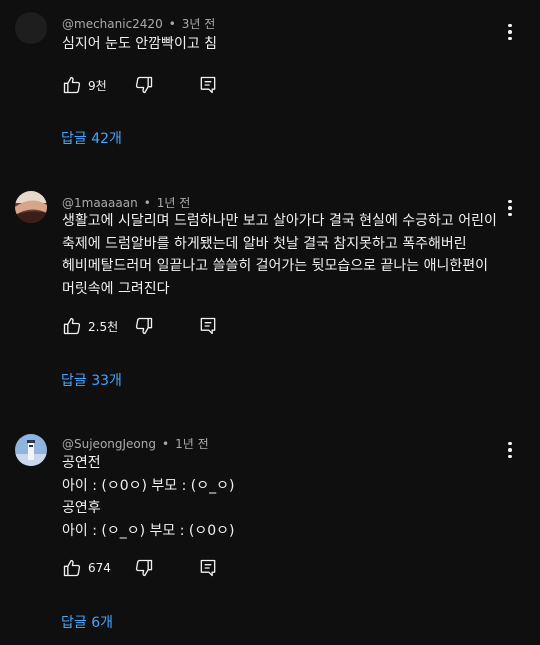 Image resolution: width=540 pixels, height=645 pixels. What do you see at coordinates (264, 243) in the screenshot?
I see `comment-line: 축제에 드럼알바를 하게됐는데 알바 첫날 결국 참지못하고 폭주해버린` at bounding box center [264, 243].